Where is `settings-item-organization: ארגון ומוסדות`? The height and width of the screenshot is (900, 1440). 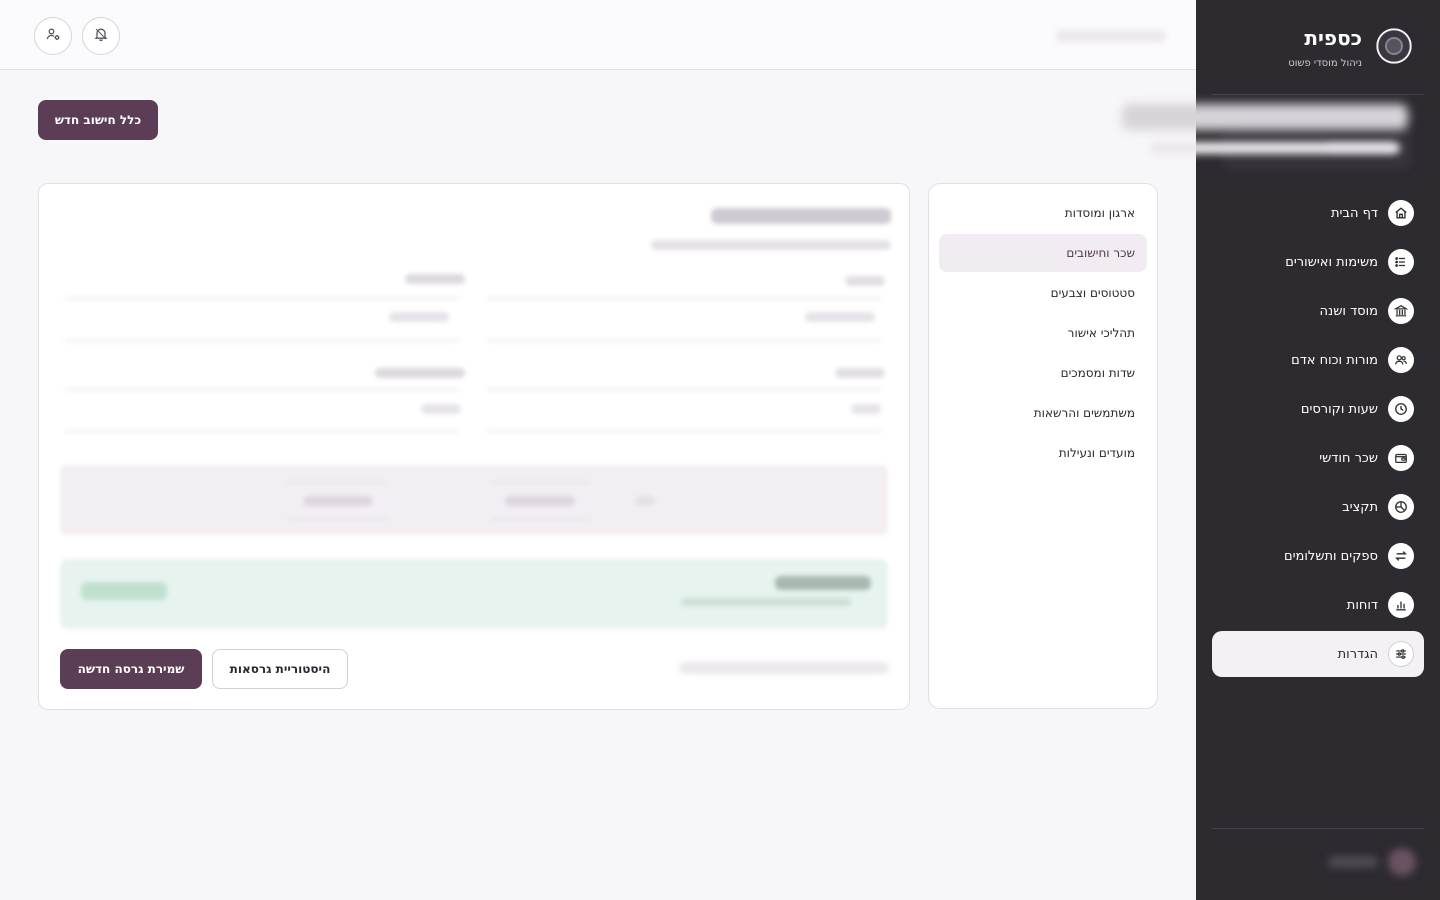
settings-item-organization: ארגון ומוסדות is located at coordinates (1043, 213).